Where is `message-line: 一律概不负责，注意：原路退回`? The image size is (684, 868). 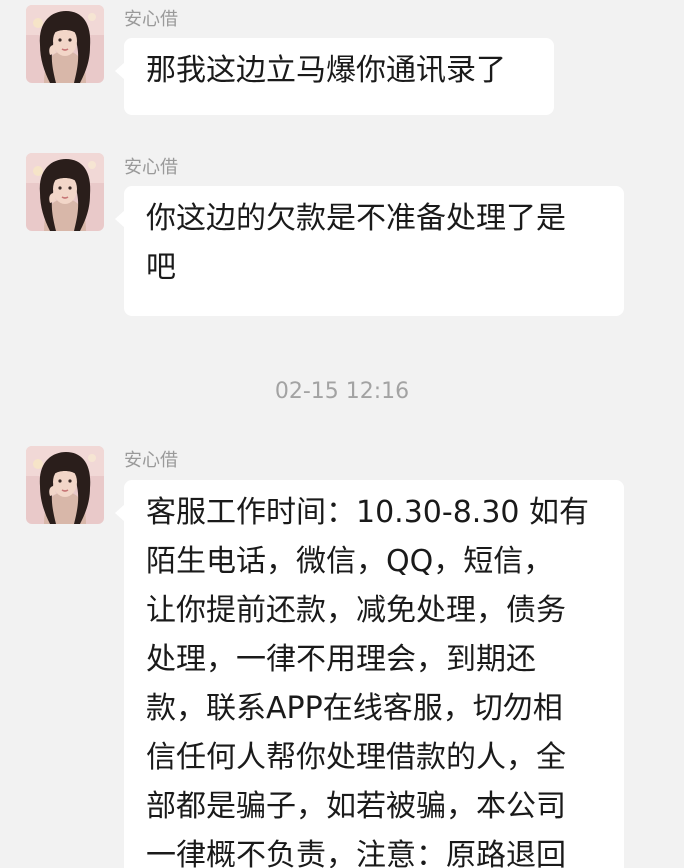
message-line: 一律概不负责，注意：原路退回 is located at coordinates (356, 853).